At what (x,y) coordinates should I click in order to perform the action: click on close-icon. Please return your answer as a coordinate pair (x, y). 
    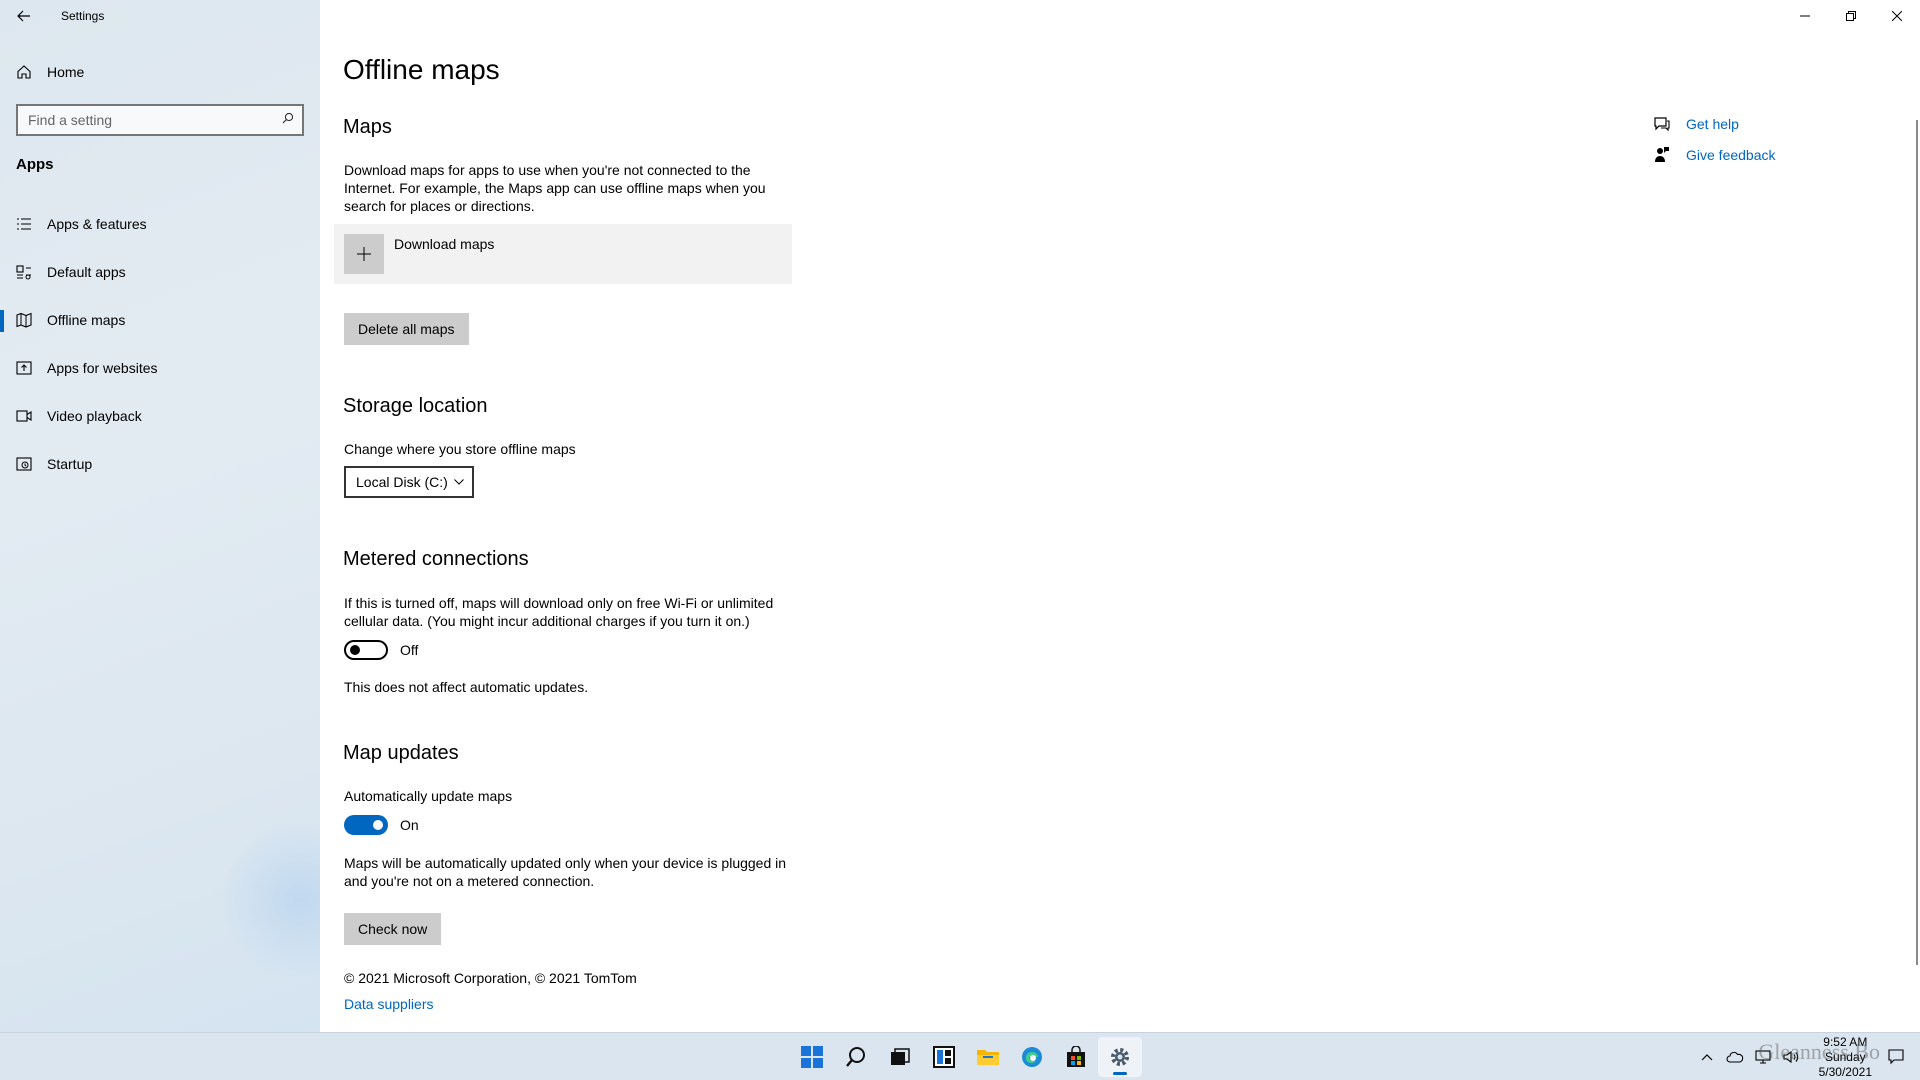
    Looking at the image, I should click on (1897, 16).